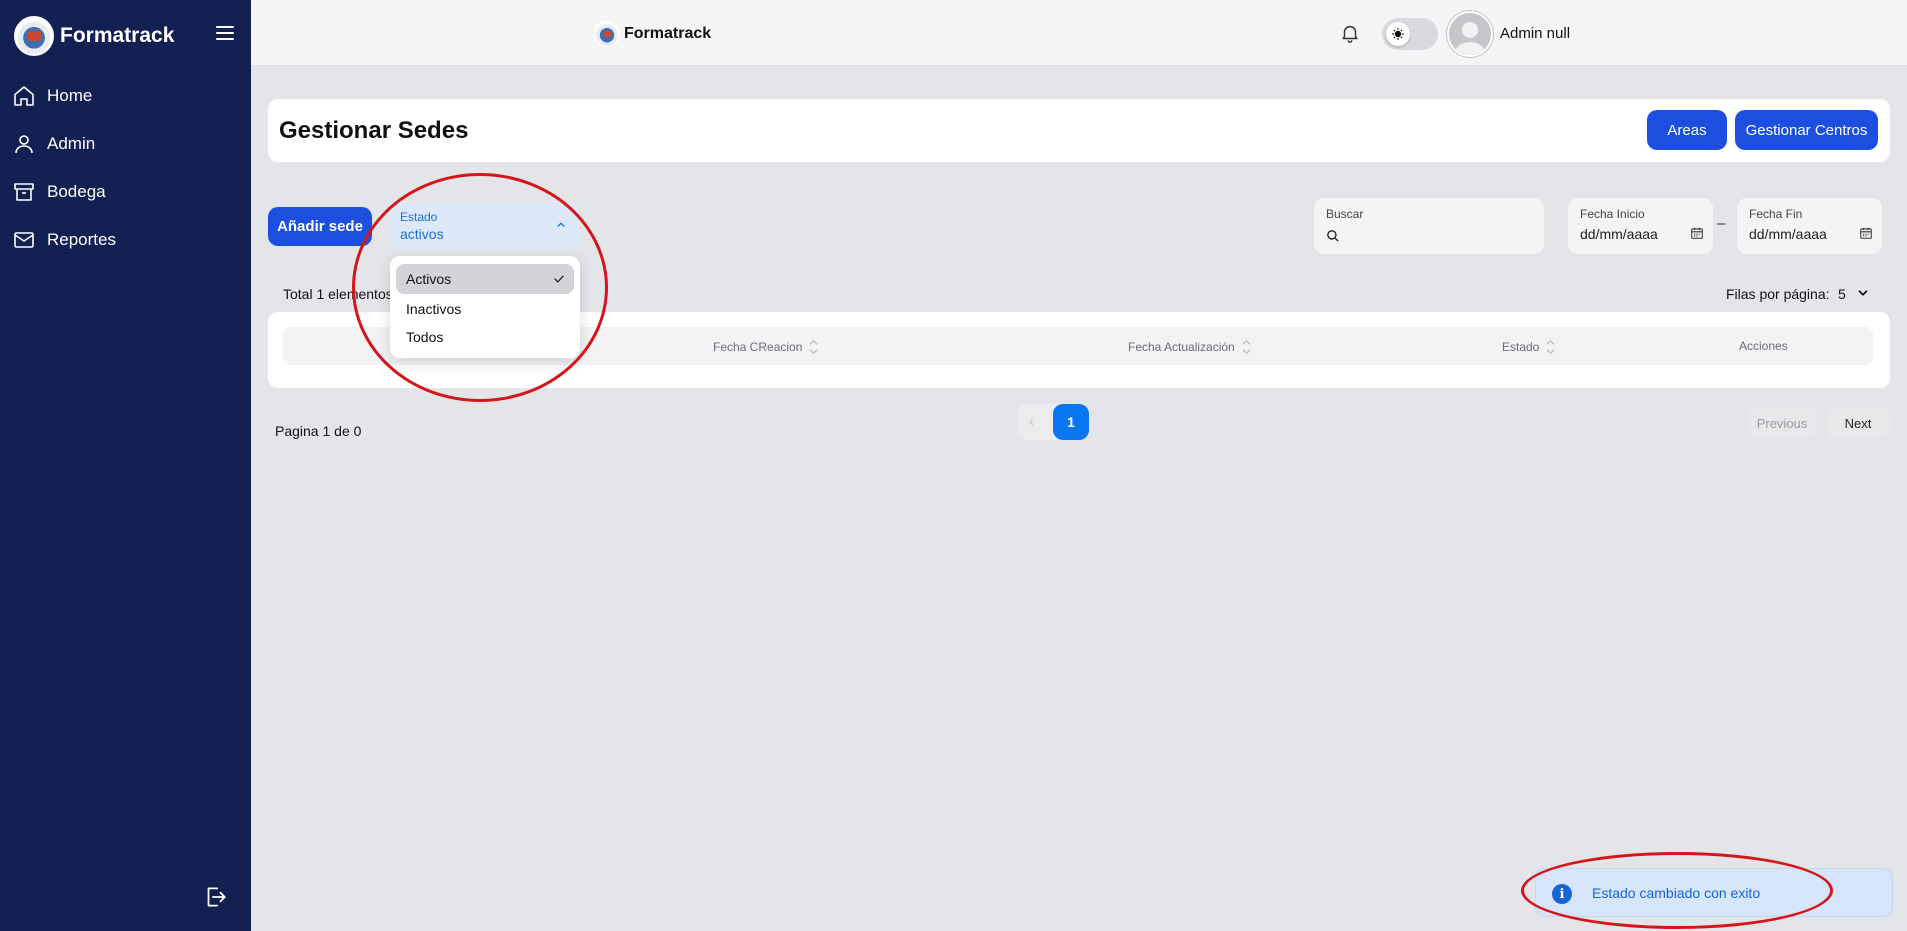  Describe the element at coordinates (374, 130) in the screenshot. I see `page-title: Gestionar Sedes` at that location.